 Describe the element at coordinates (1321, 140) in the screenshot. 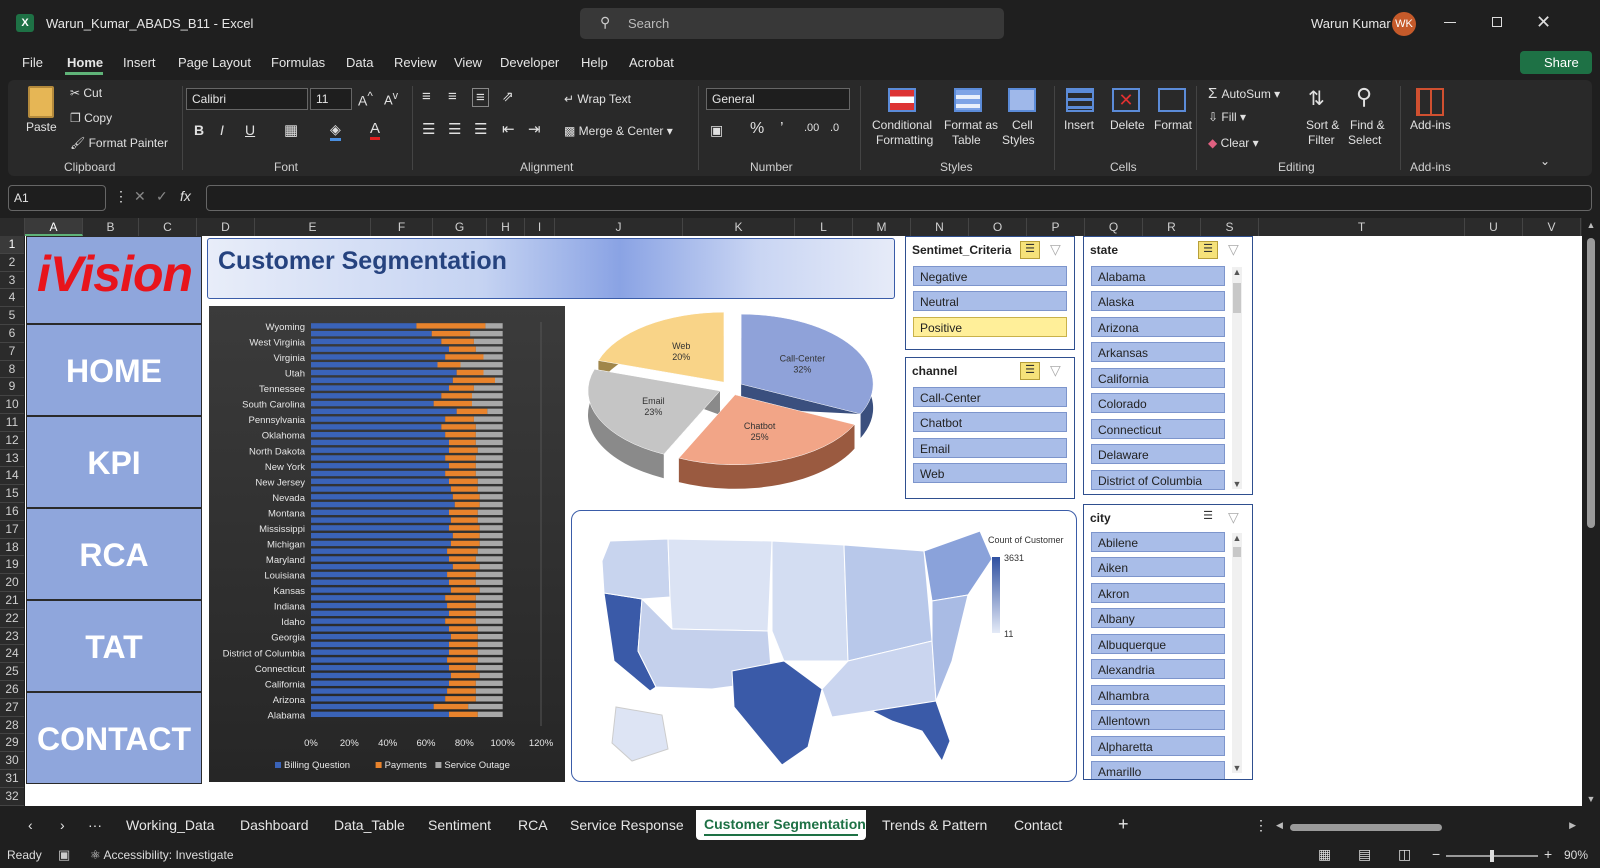

I see `sort-filter-sub: Filter` at that location.